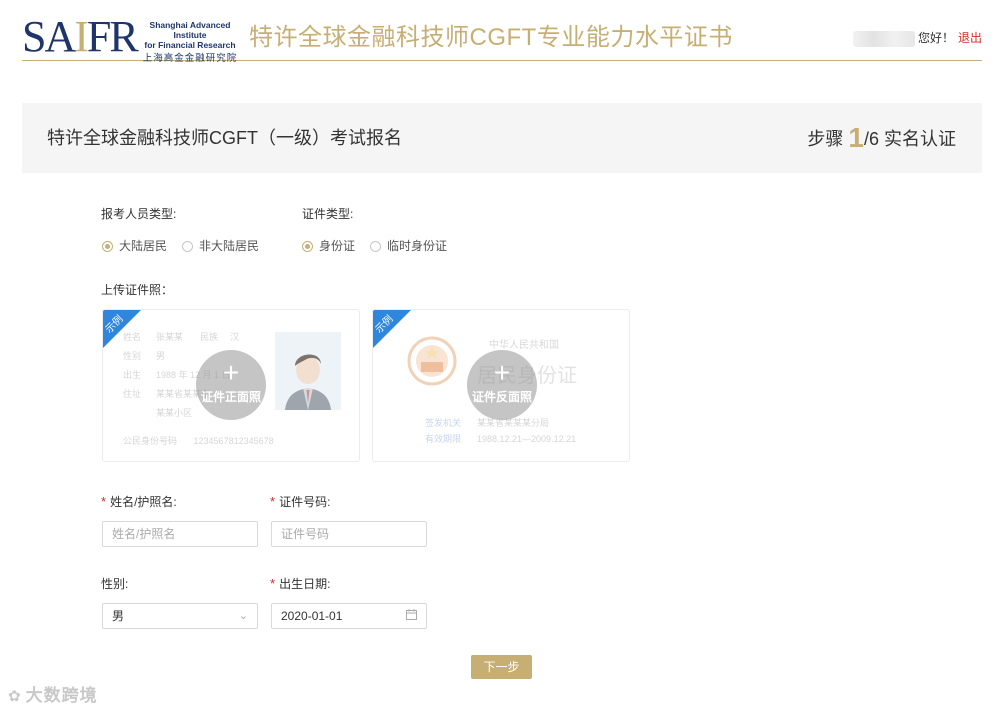  Describe the element at coordinates (328, 214) in the screenshot. I see `id-type-label: 证件类型:` at that location.